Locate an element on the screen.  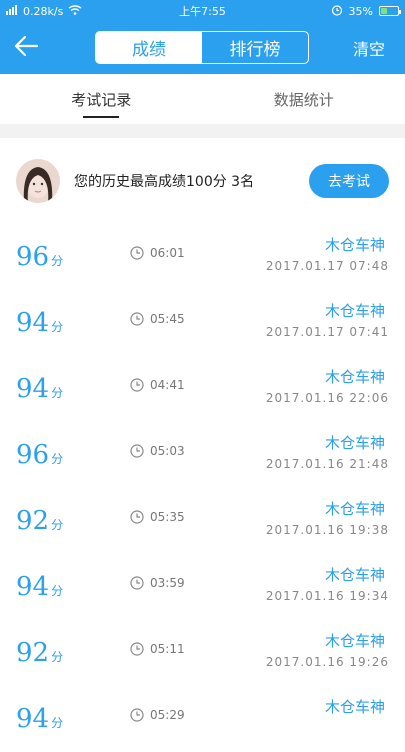
duration: 05:45 is located at coordinates (157, 319).